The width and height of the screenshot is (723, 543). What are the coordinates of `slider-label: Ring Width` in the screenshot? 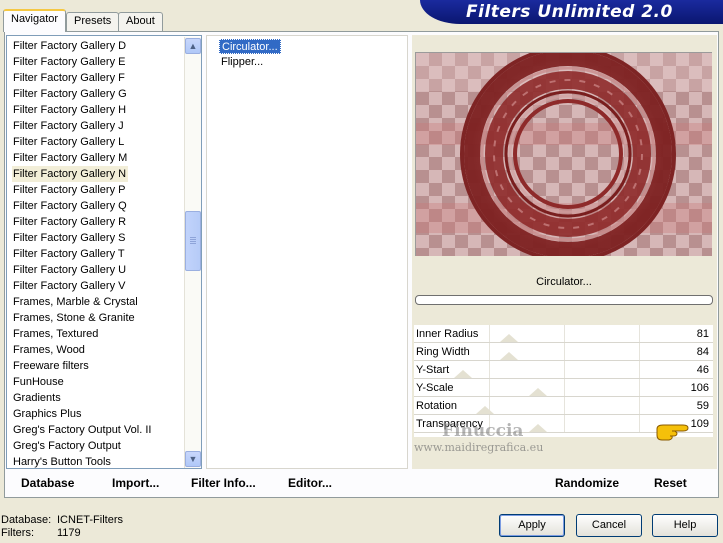 It's located at (443, 352).